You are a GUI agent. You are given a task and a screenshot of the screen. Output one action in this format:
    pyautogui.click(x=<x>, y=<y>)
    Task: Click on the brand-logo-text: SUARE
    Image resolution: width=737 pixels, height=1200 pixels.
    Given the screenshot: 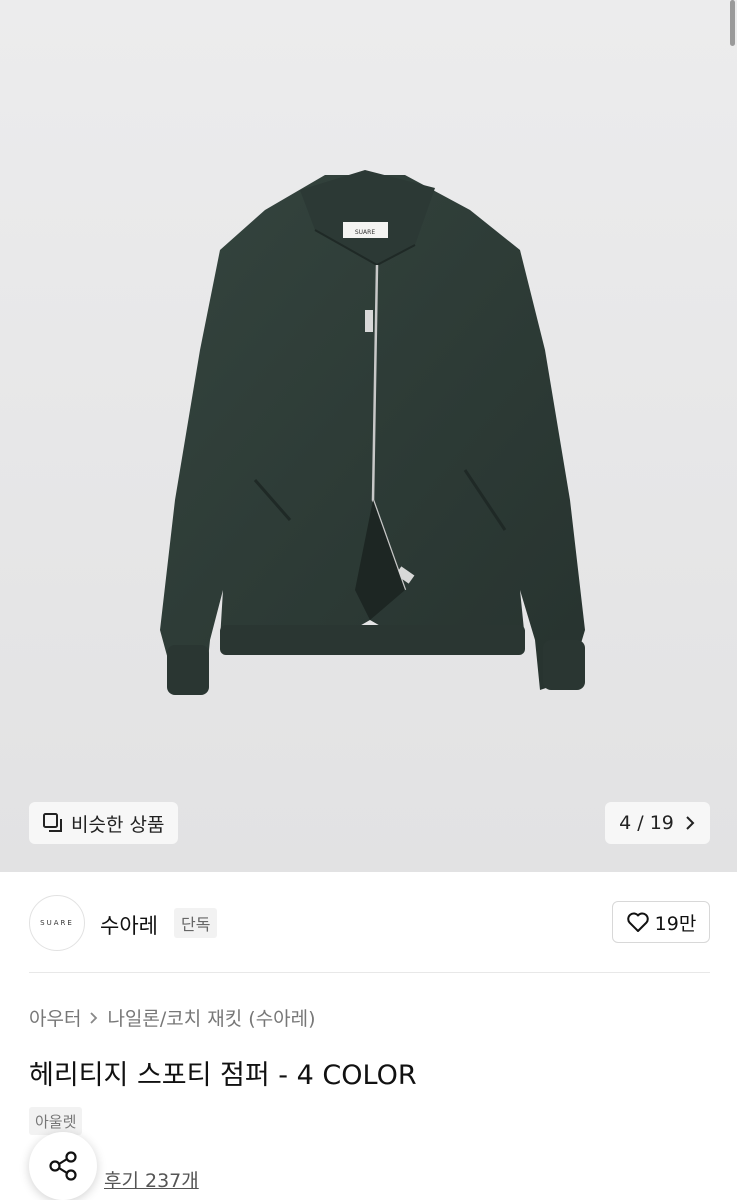 What is the action you would take?
    pyautogui.click(x=57, y=923)
    